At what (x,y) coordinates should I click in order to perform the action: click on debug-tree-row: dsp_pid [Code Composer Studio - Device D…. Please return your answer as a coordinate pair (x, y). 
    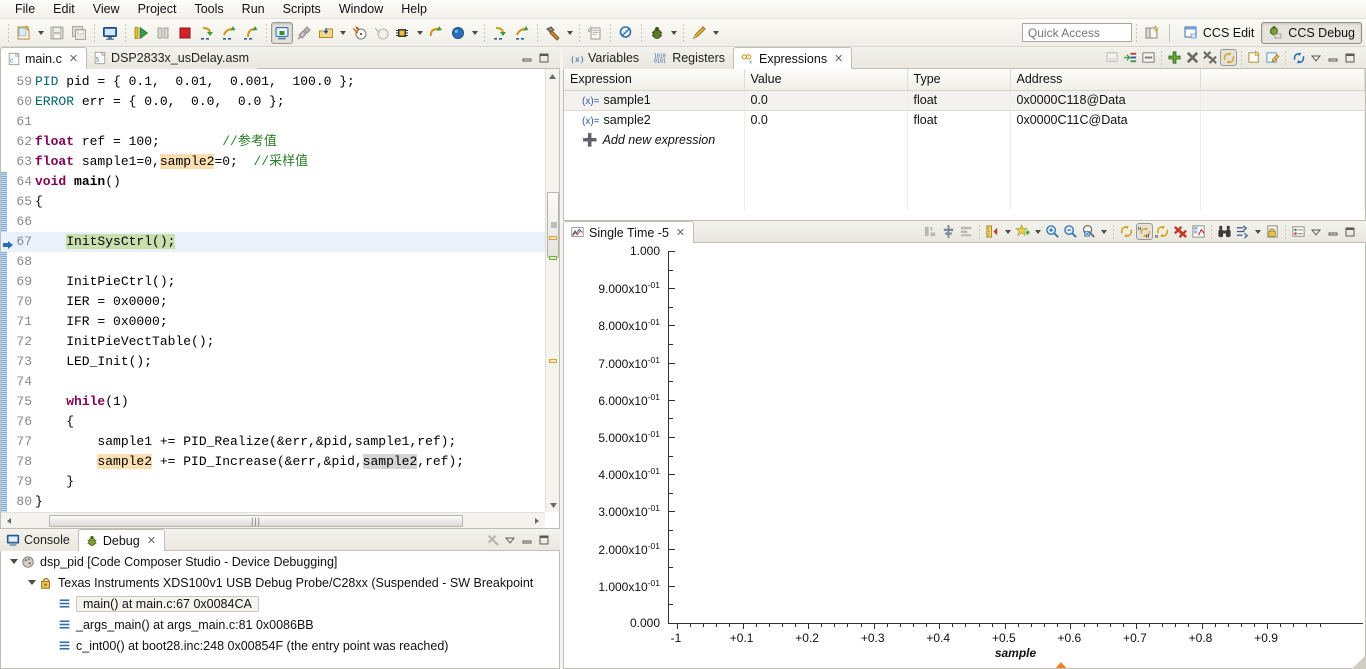
    Looking at the image, I should click on (280, 561).